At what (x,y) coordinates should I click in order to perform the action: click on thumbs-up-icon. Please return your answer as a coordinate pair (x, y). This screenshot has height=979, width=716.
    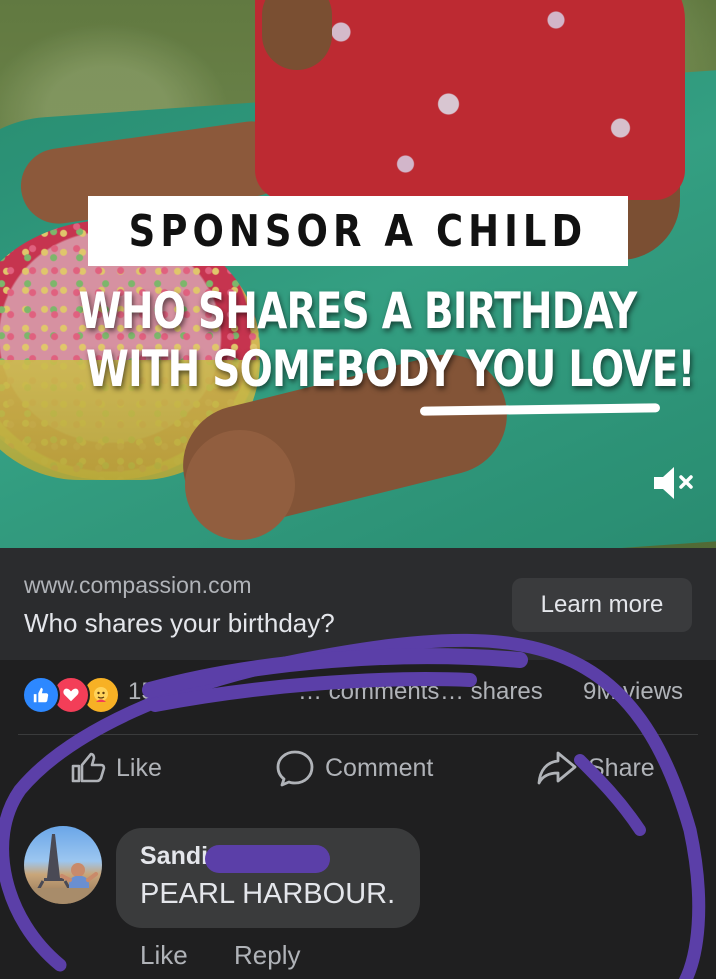
    Looking at the image, I should click on (88, 767).